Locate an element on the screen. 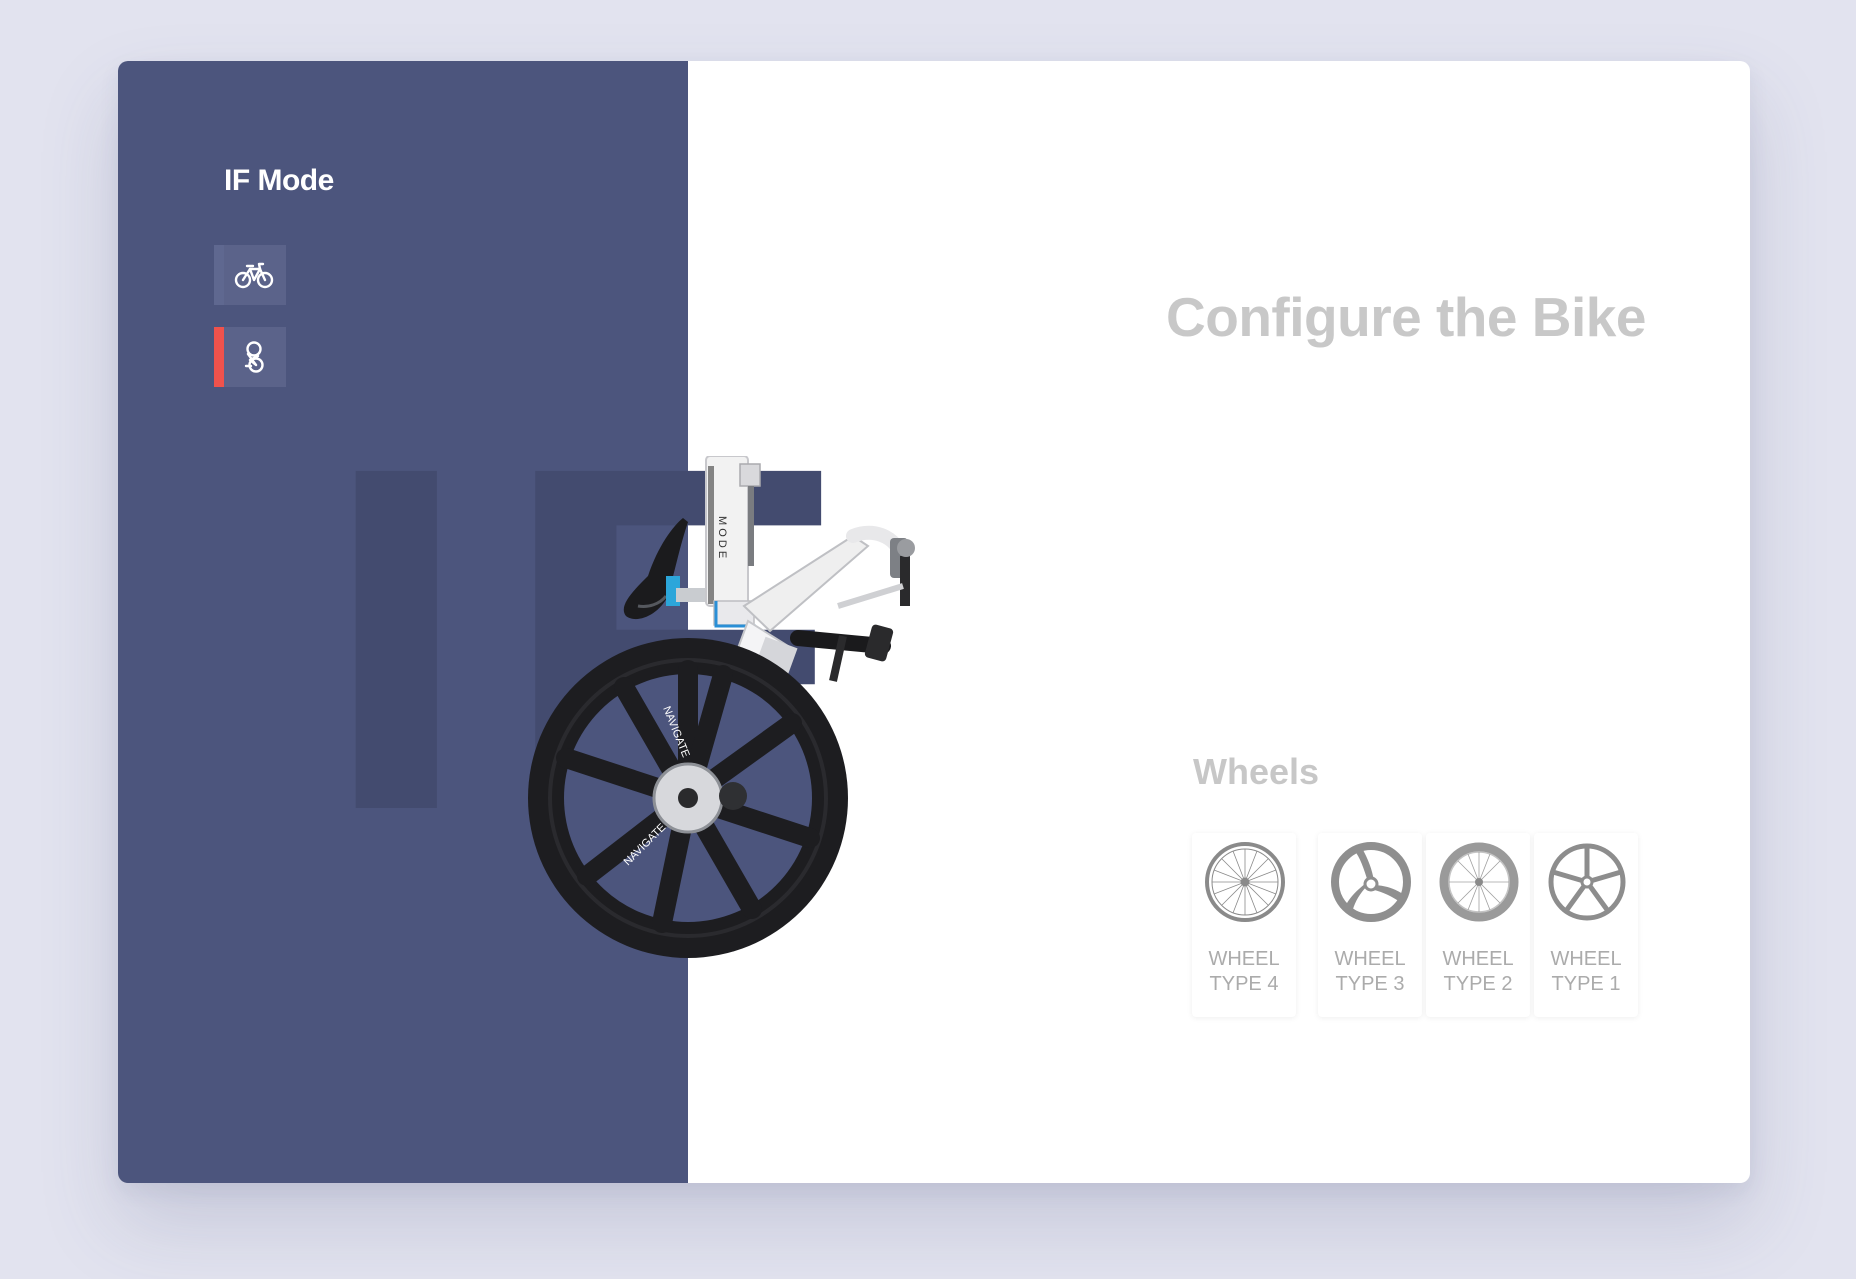 Image resolution: width=1856 pixels, height=1279 pixels. five-spoke-wheel-icon is located at coordinates (1587, 882).